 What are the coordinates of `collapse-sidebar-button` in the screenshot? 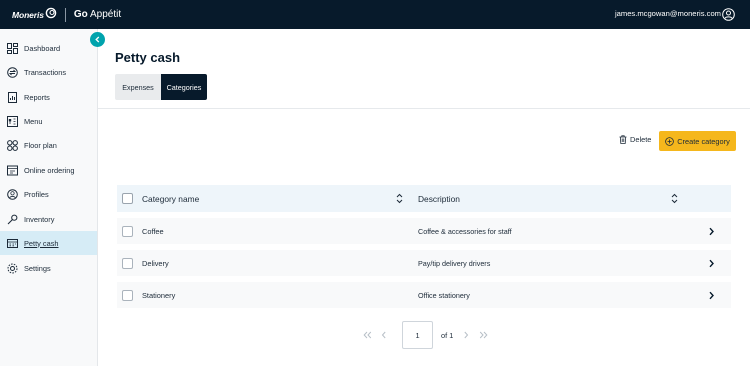 It's located at (97, 39).